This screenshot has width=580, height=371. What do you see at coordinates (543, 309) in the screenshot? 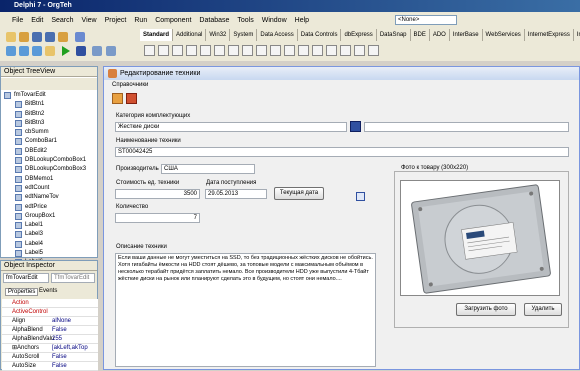
I see `delete-photo-button: Удалить` at bounding box center [543, 309].